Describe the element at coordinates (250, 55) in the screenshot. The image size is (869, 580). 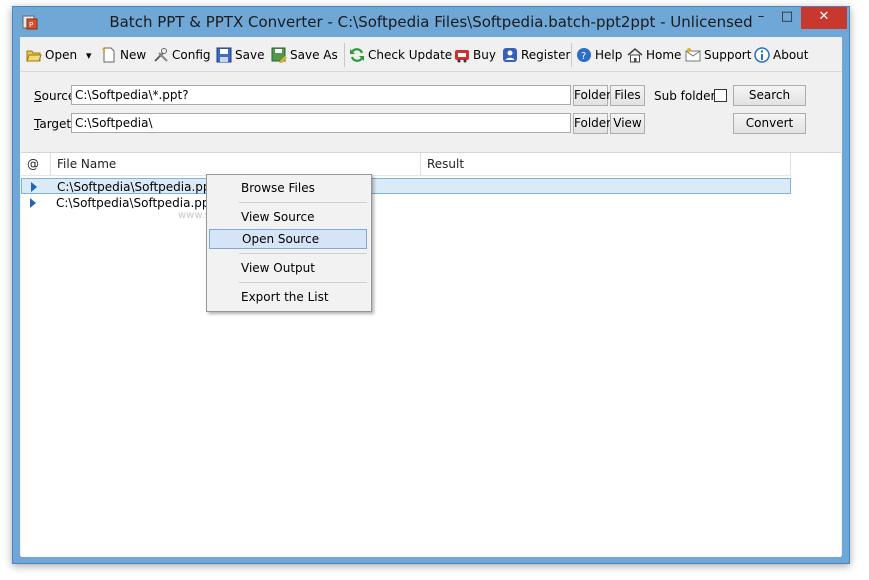
I see `save-label: Save` at that location.